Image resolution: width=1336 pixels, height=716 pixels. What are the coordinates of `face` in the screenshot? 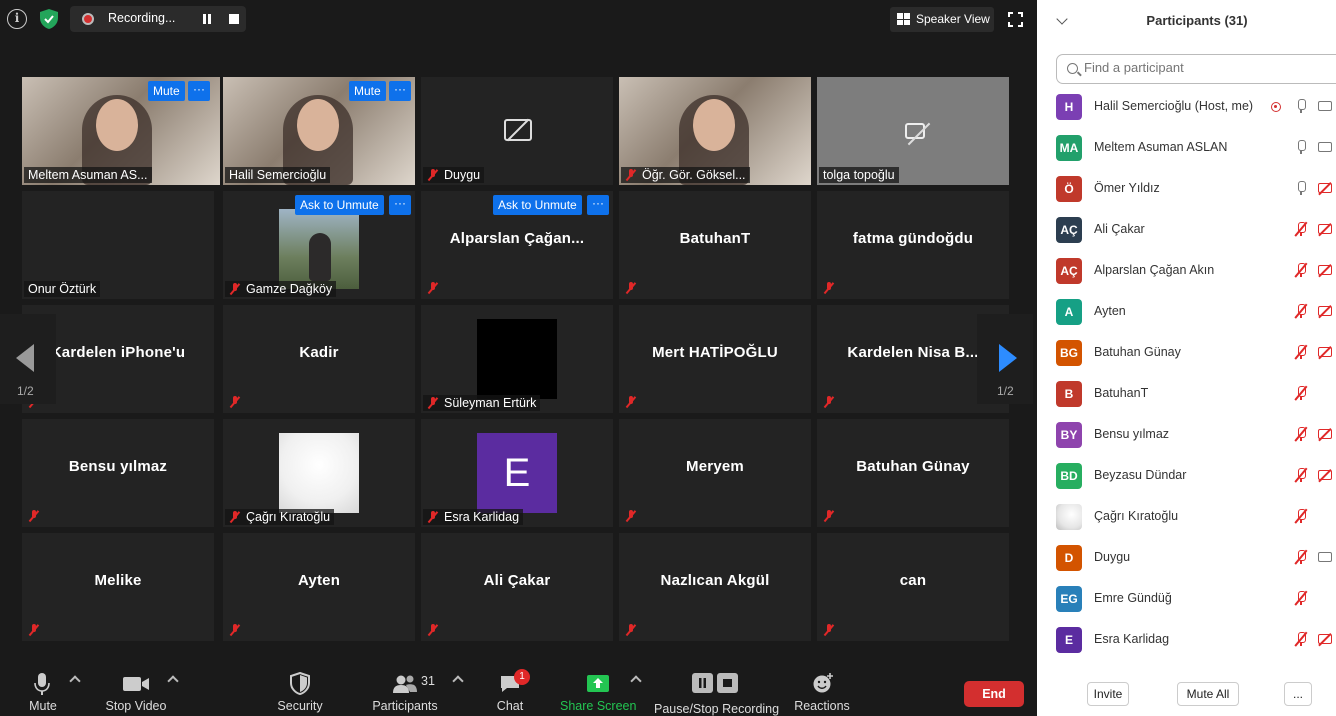 It's located at (714, 125).